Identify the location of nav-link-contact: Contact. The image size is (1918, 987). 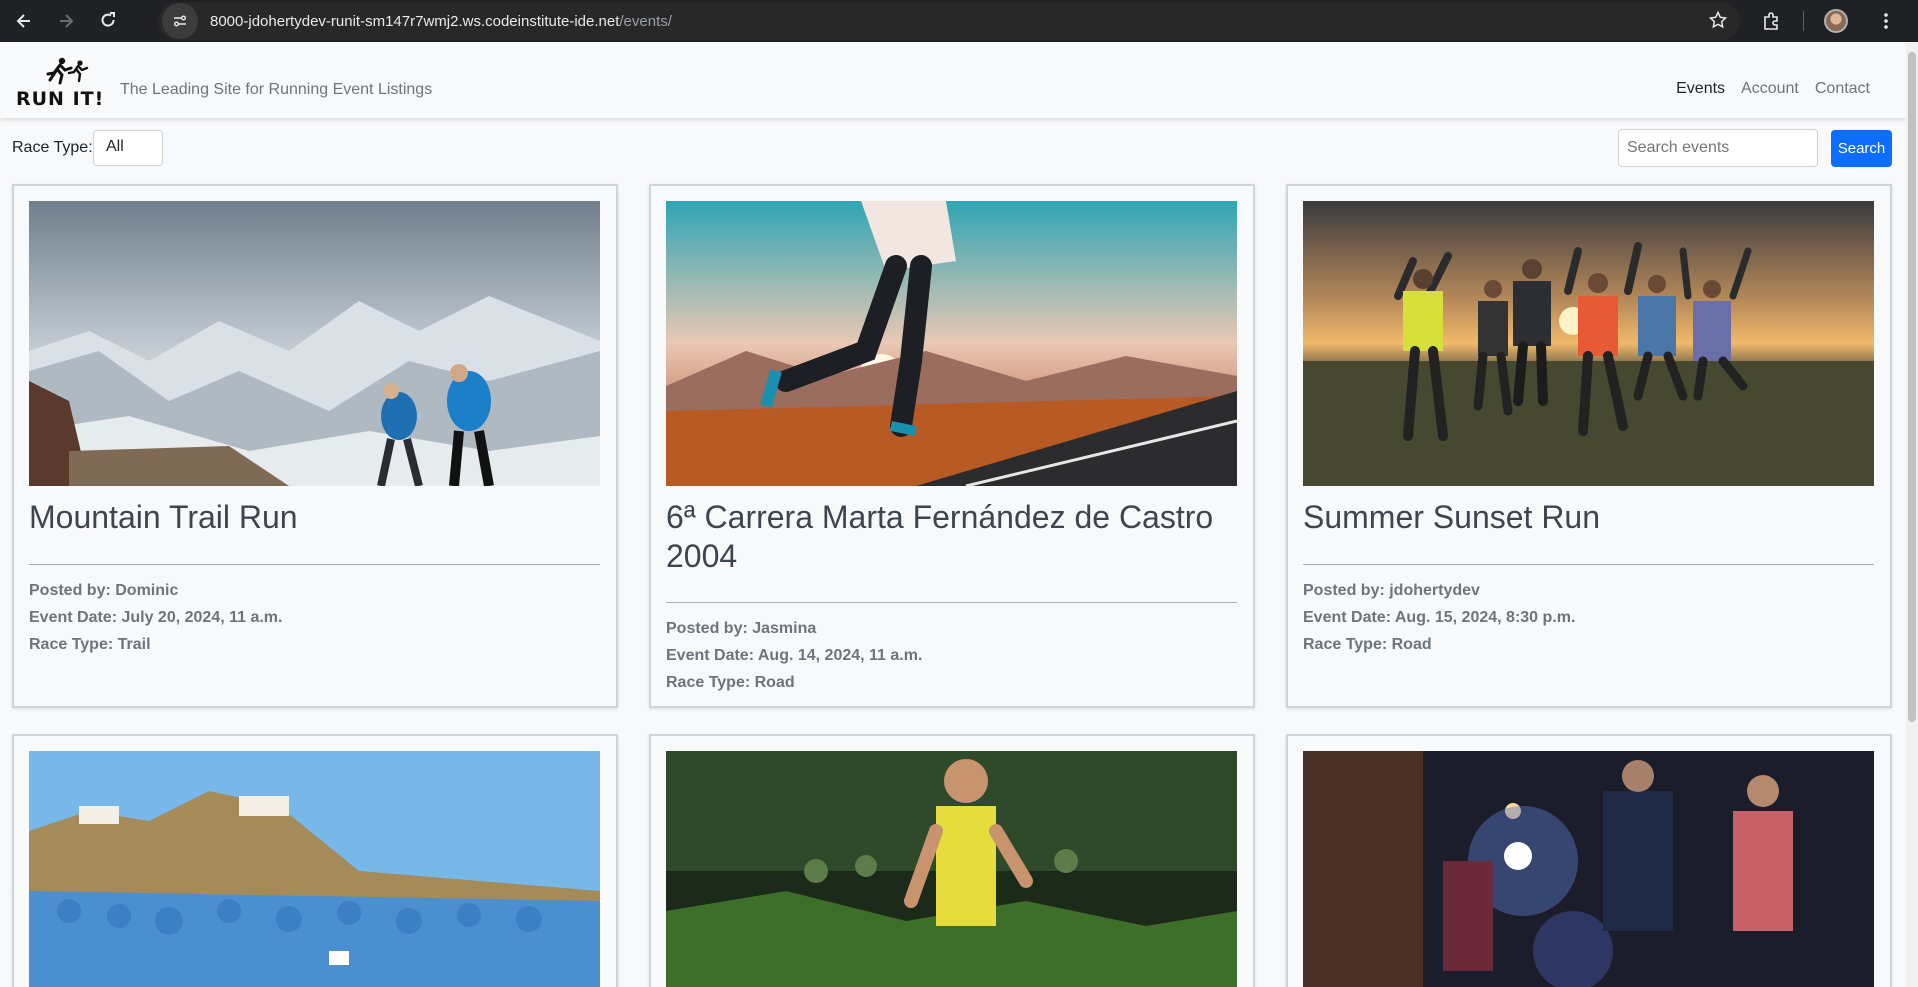
(1842, 89).